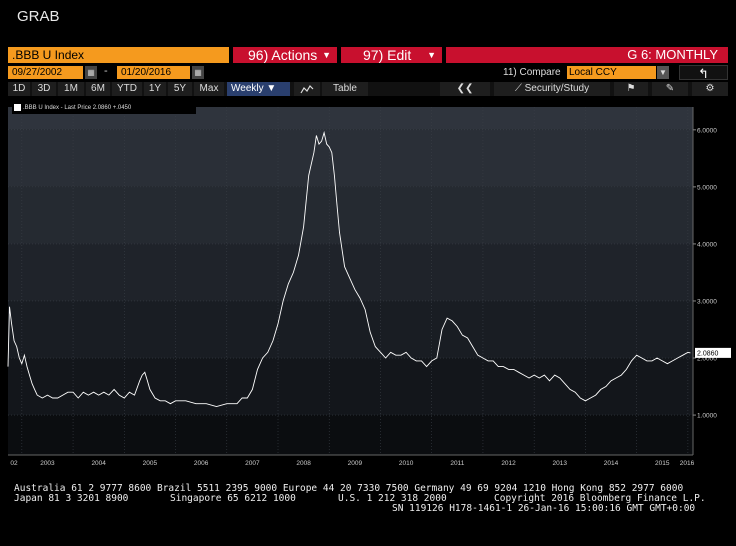  Describe the element at coordinates (14, 463) in the screenshot. I see `x-tick-label: 02` at that location.